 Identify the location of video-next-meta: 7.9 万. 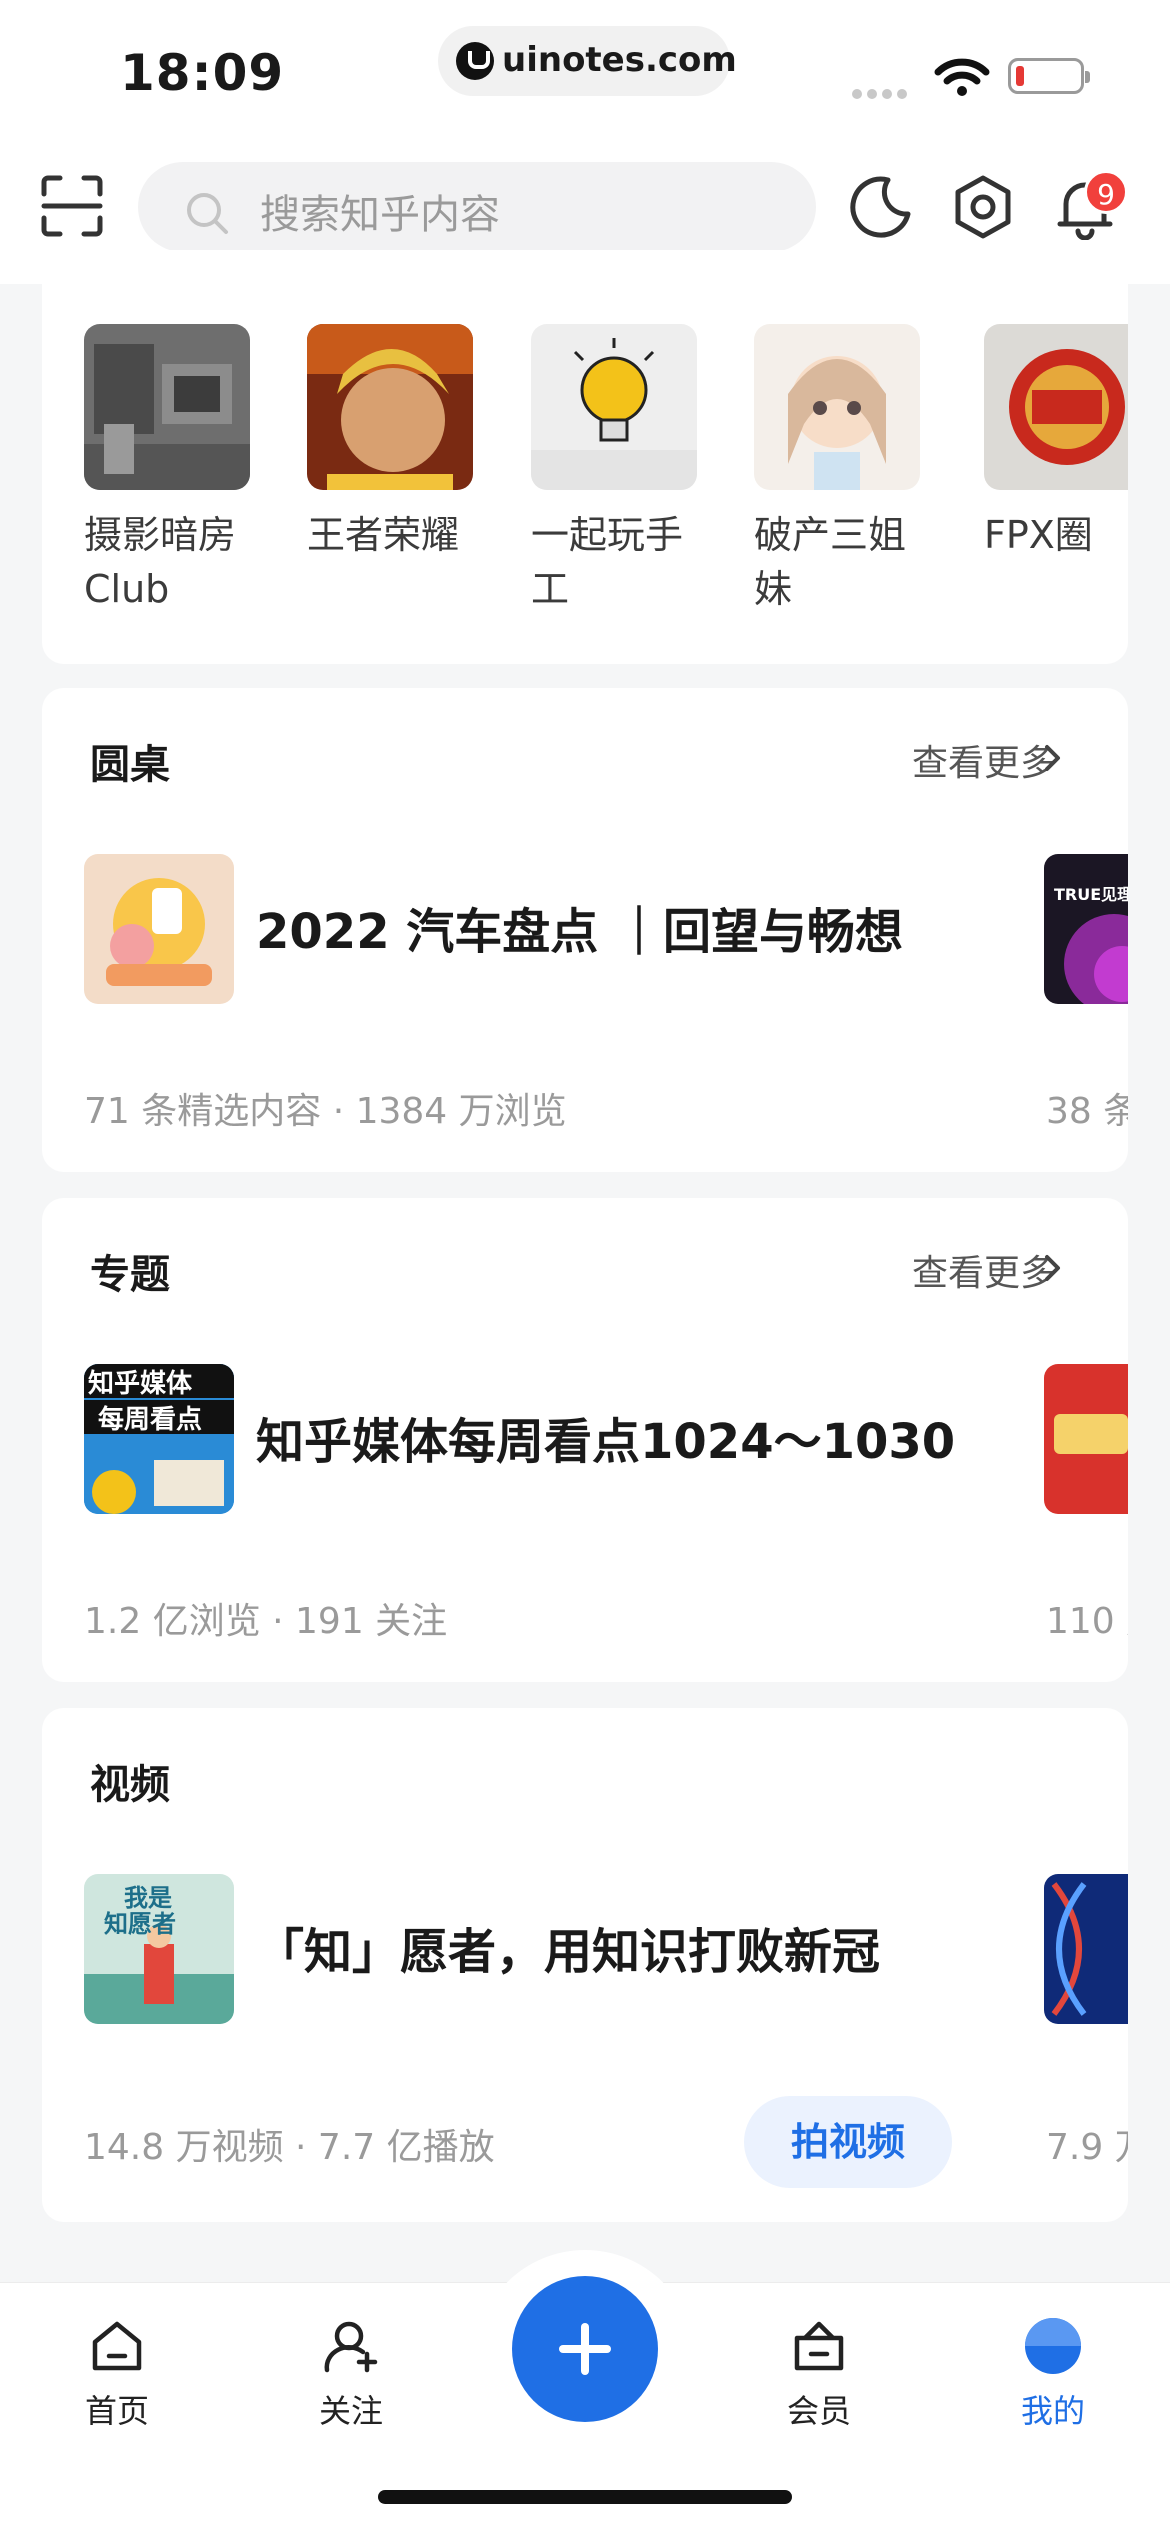
(1087, 2147).